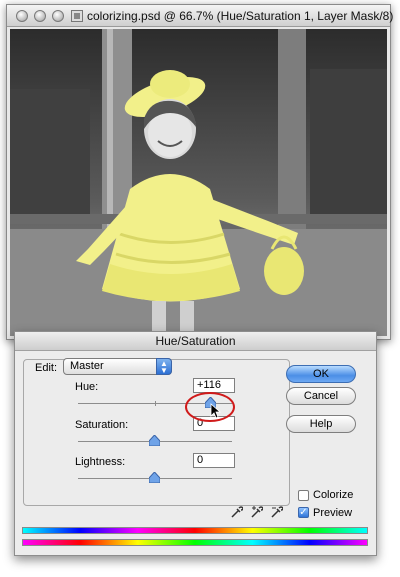  What do you see at coordinates (195, 341) in the screenshot?
I see `dialog-titlebar: Hue/Saturation` at bounding box center [195, 341].